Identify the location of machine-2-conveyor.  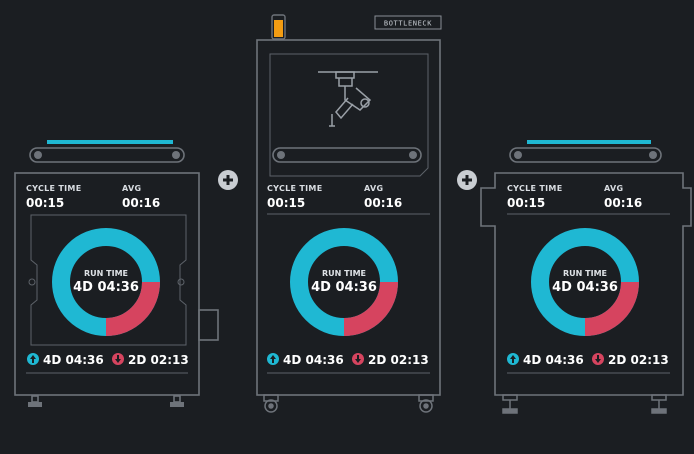
(347, 155).